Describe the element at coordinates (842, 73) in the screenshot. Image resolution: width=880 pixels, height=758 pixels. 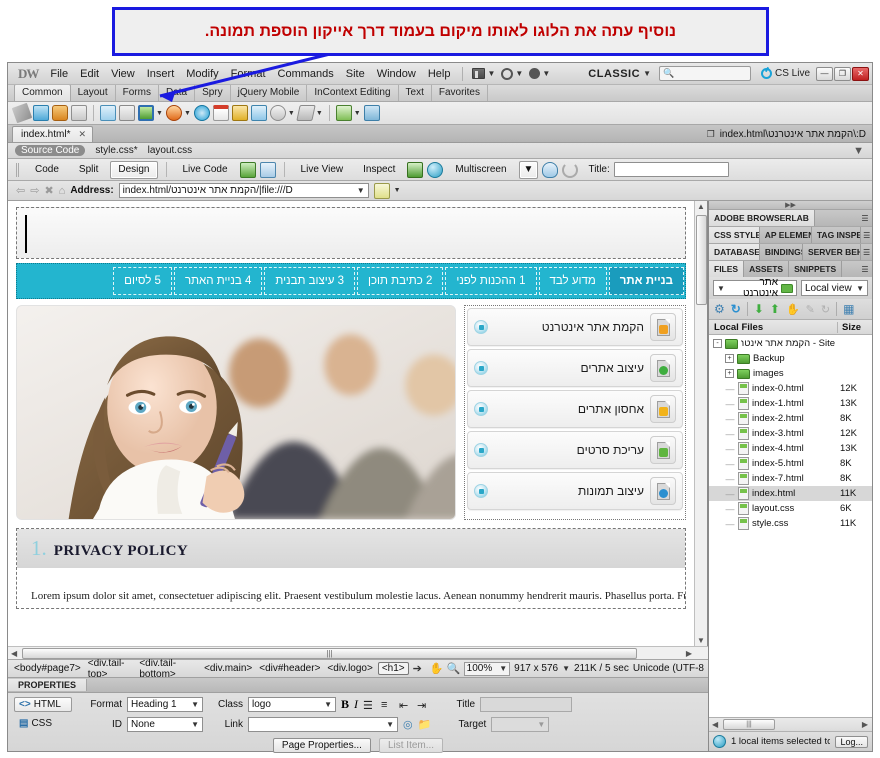
I see `maximize-button: ❐` at that location.